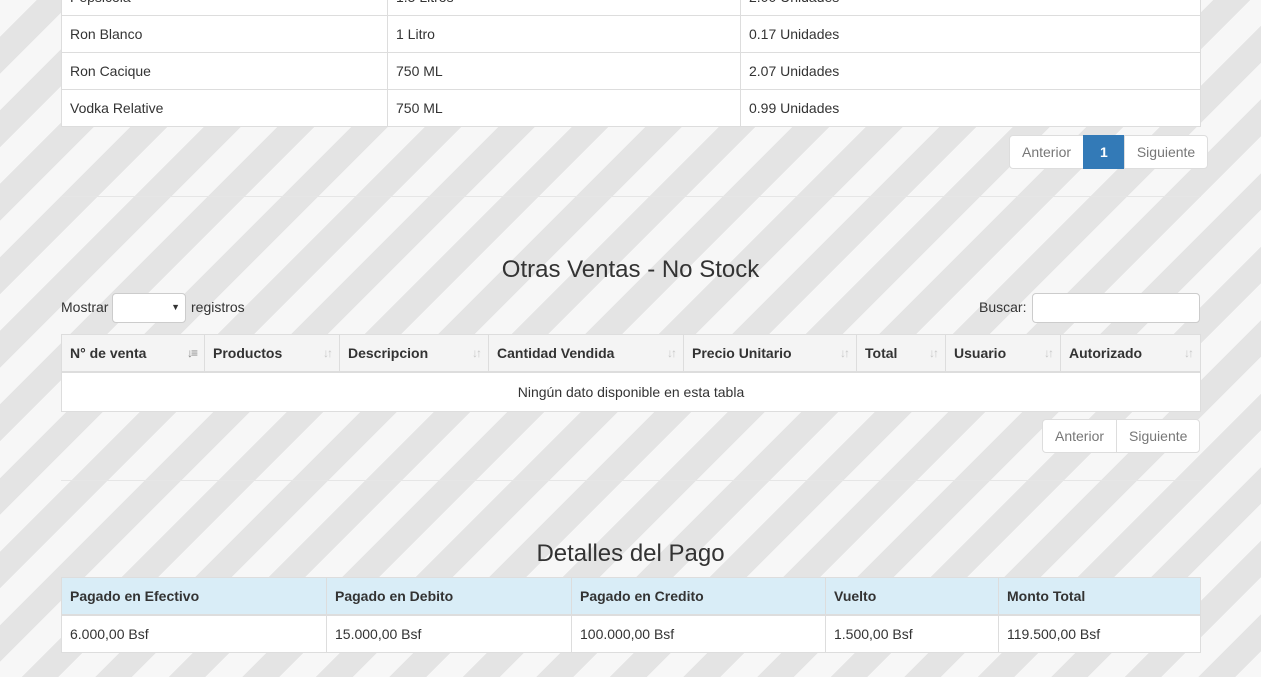 The width and height of the screenshot is (1261, 677). I want to click on search-label: Buscar:, so click(1003, 307).